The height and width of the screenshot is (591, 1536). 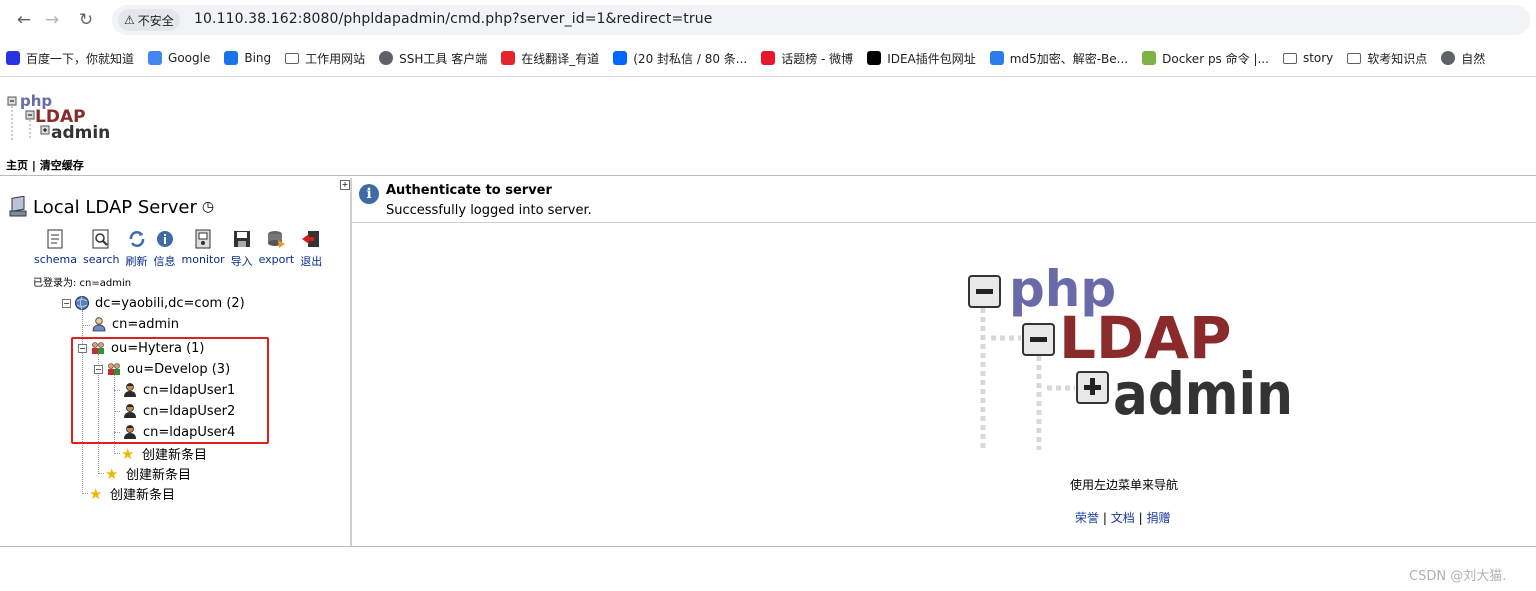 I want to click on message-body: Successfully logged into server., so click(x=489, y=210).